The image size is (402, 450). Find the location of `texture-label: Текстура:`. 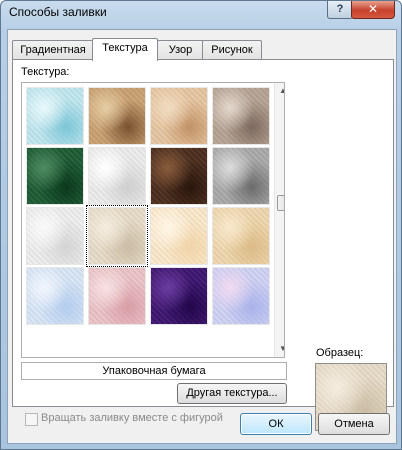

texture-label: Текстура: is located at coordinates (45, 72).